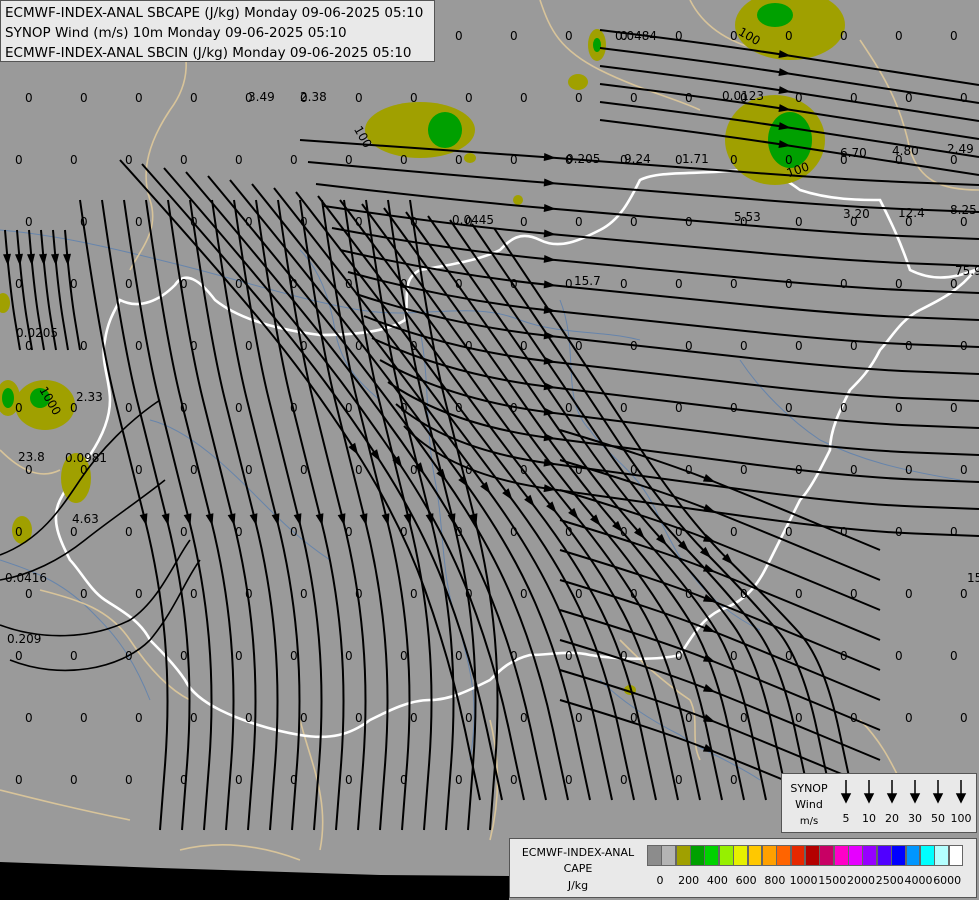  Describe the element at coordinates (809, 788) in the screenshot. I see `synop-legend-title: SYNOP` at that location.